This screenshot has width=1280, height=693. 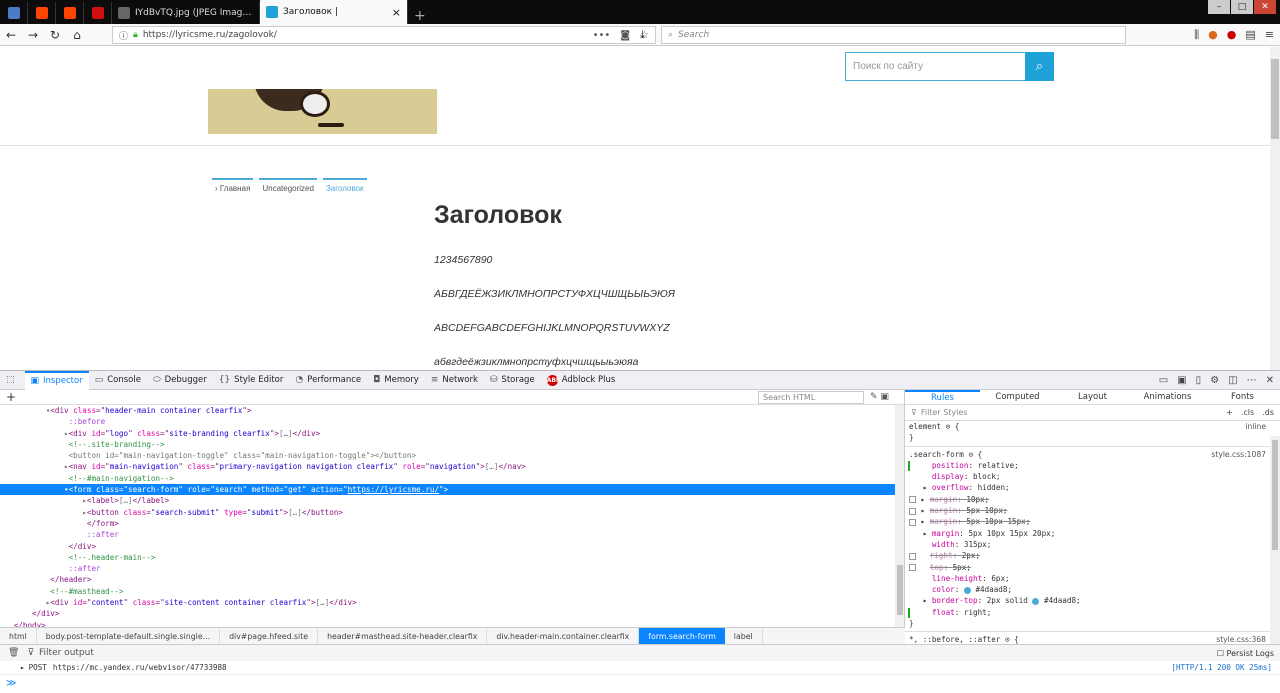 I want to click on split-console-icon: ▣, so click(x=1181, y=380).